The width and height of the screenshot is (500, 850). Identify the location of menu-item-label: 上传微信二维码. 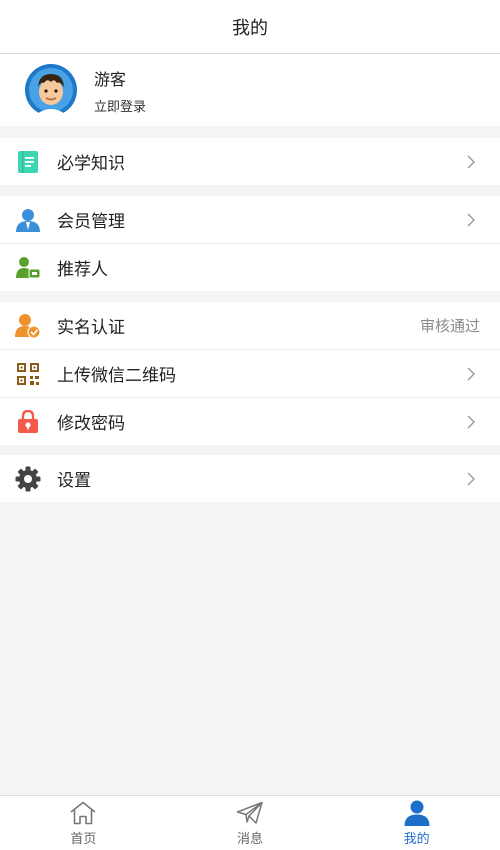
(116, 376).